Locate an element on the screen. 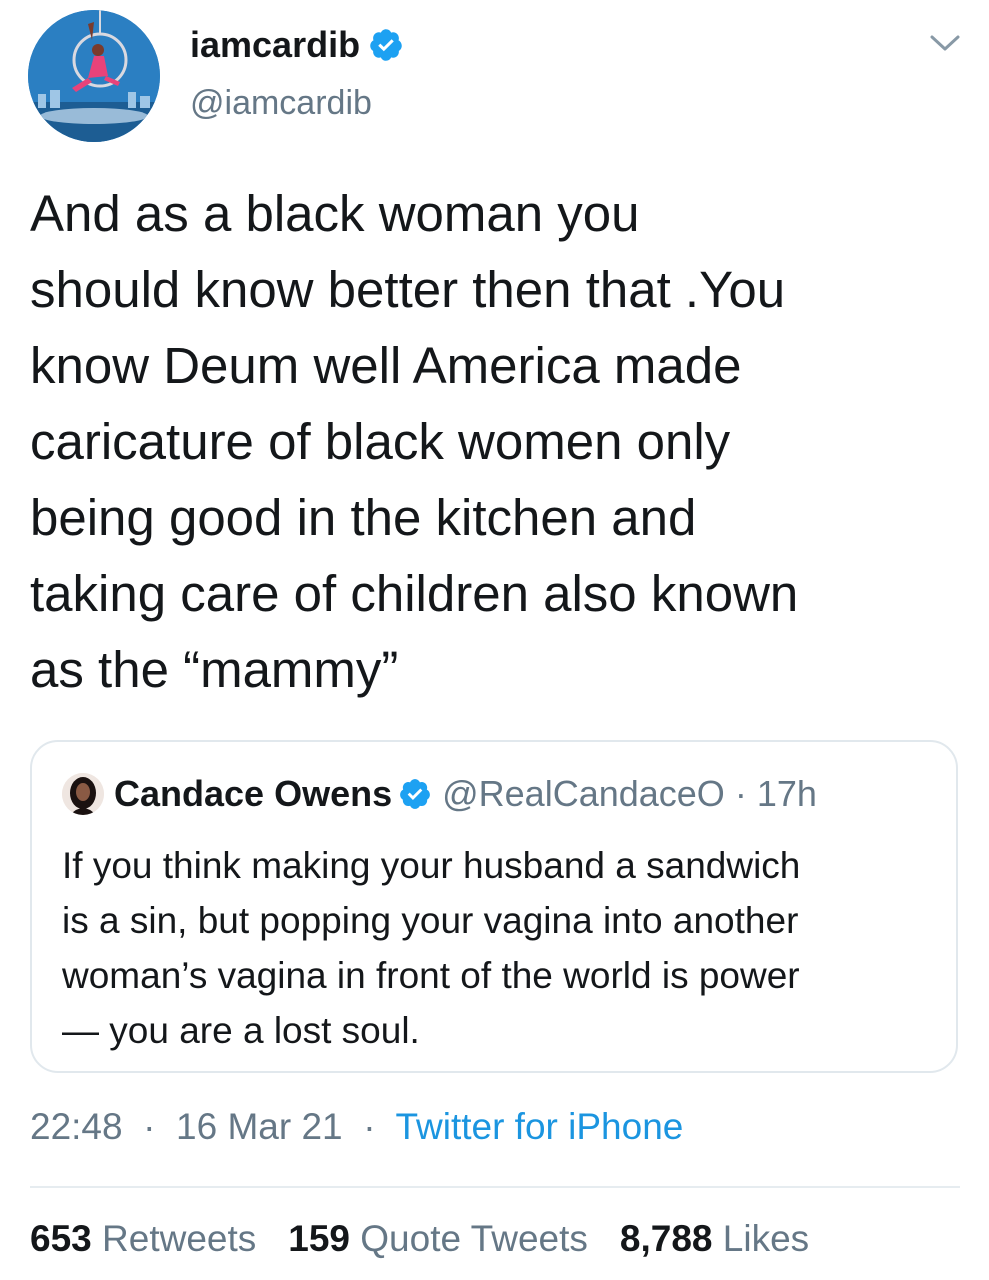 This screenshot has height=1280, width=989. tweet-date: 16 Mar 21 is located at coordinates (259, 1126).